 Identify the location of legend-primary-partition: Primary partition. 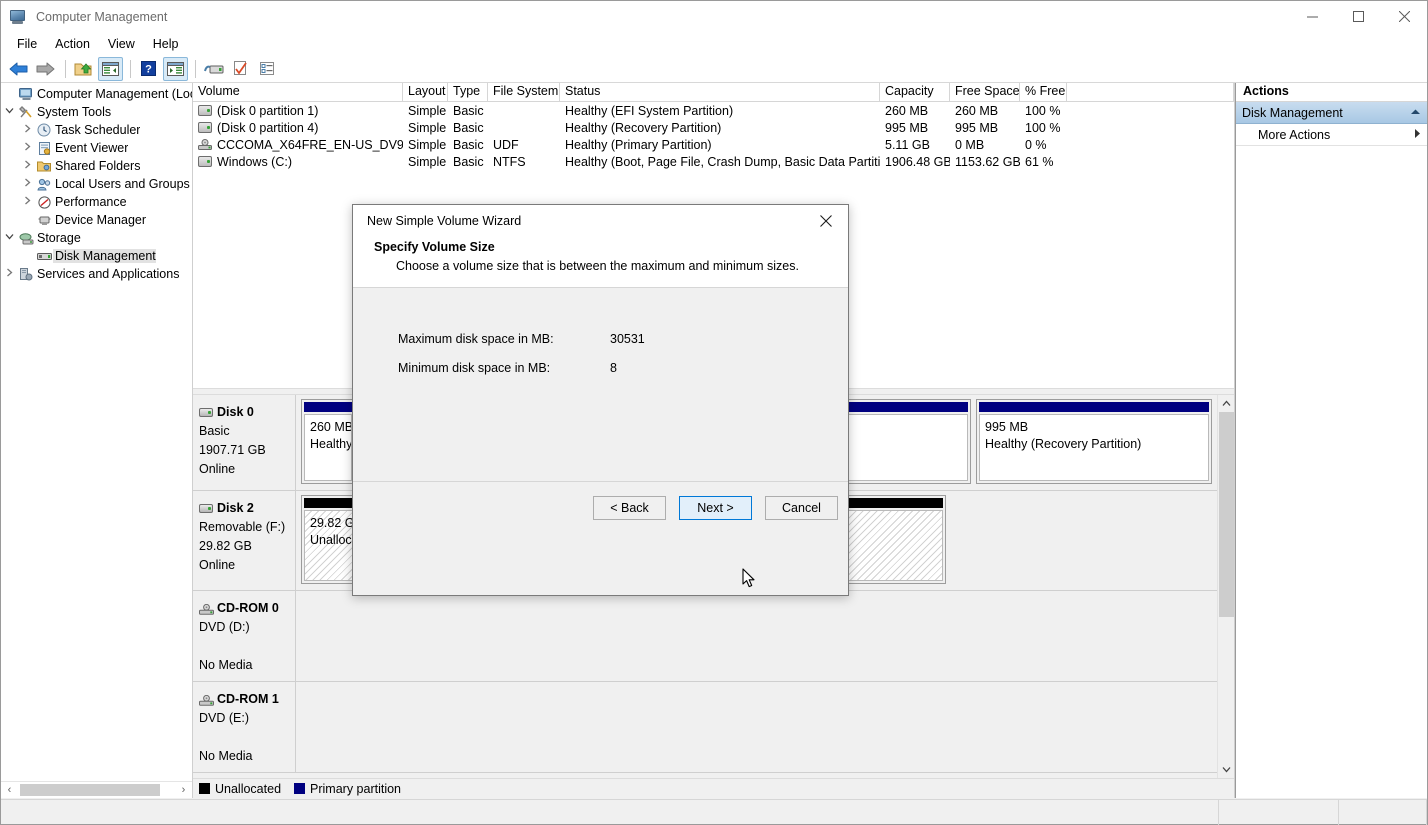
(347, 789).